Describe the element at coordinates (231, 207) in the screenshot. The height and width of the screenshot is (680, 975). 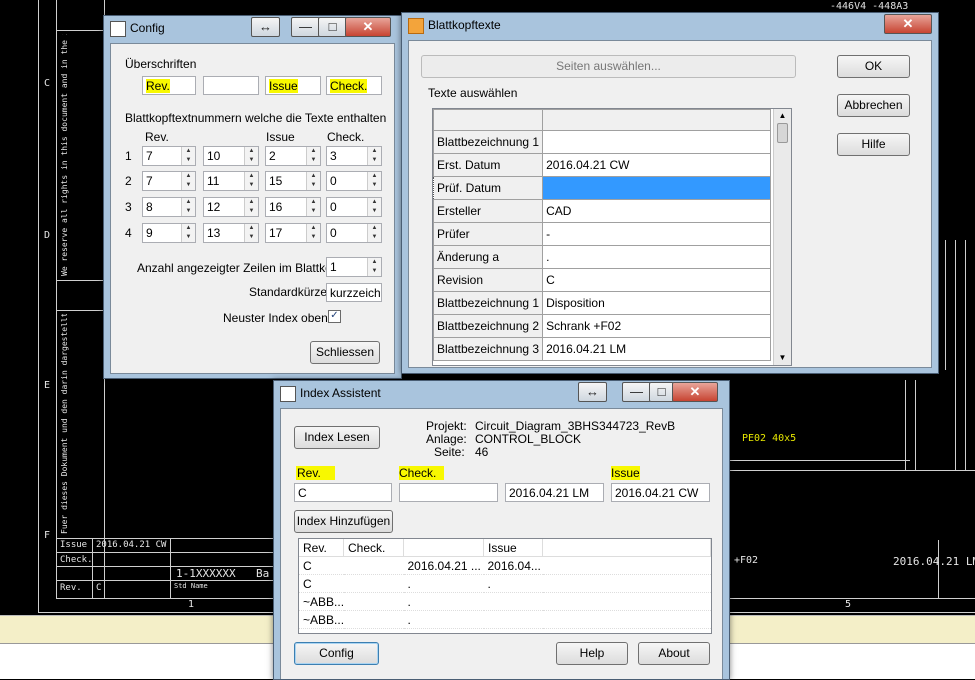
I see `spin-blank: 12 ▲ ▼` at that location.